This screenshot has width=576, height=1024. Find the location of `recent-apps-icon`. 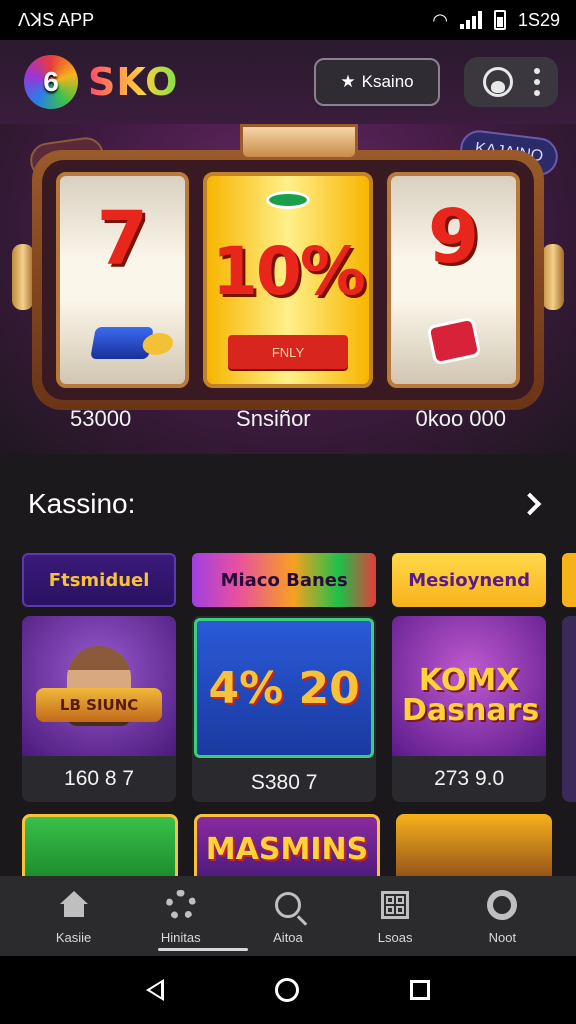

recent-apps-icon is located at coordinates (420, 990).